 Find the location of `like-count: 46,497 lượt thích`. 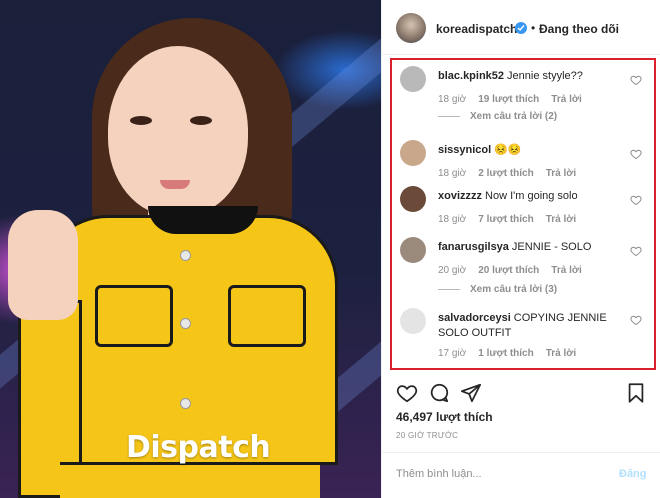

like-count: 46,497 lượt thích is located at coordinates (444, 417).